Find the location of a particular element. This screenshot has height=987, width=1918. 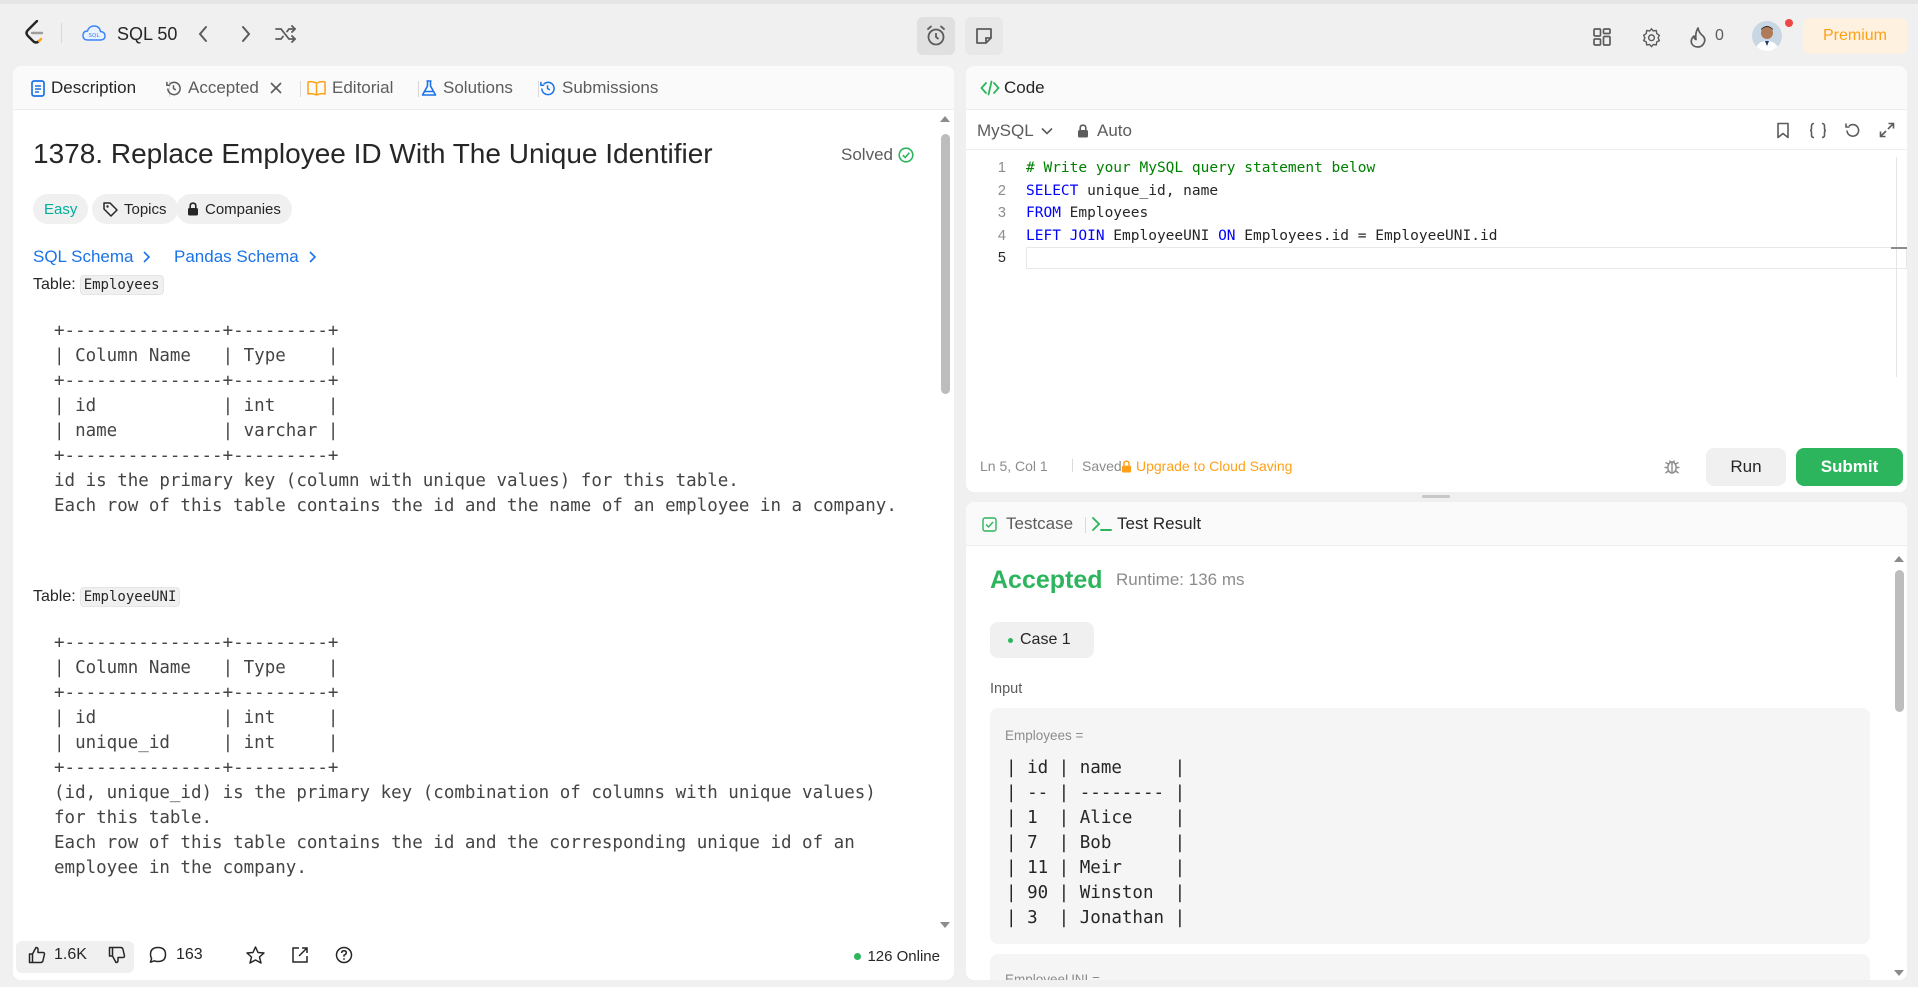

code-text: EmployeeUNI is located at coordinates (1161, 235).